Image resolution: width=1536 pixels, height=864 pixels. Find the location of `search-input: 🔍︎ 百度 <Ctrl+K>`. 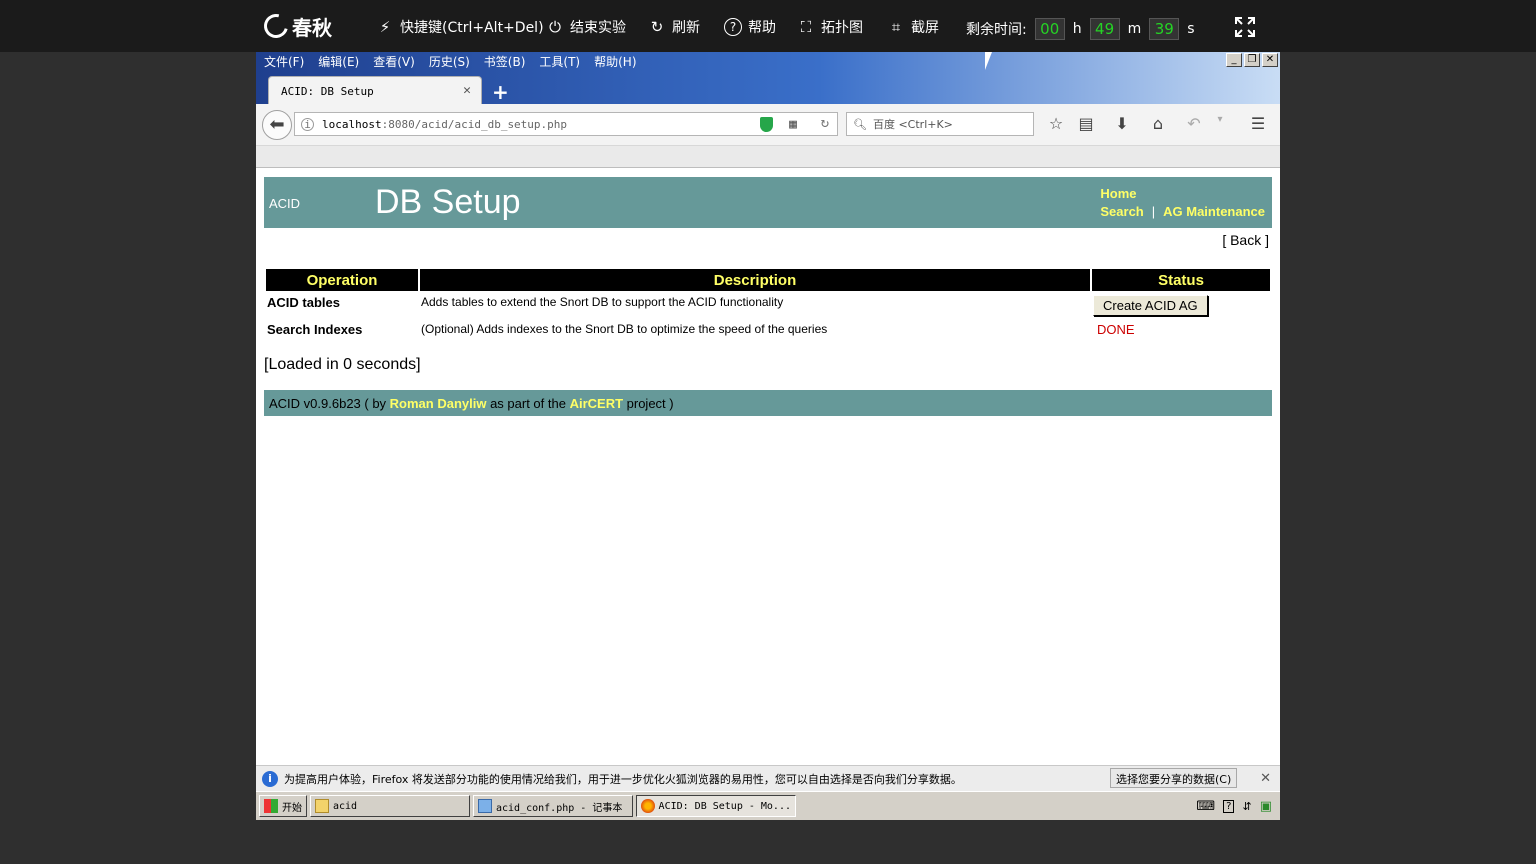

search-input: 🔍︎ 百度 <Ctrl+K> is located at coordinates (940, 124).